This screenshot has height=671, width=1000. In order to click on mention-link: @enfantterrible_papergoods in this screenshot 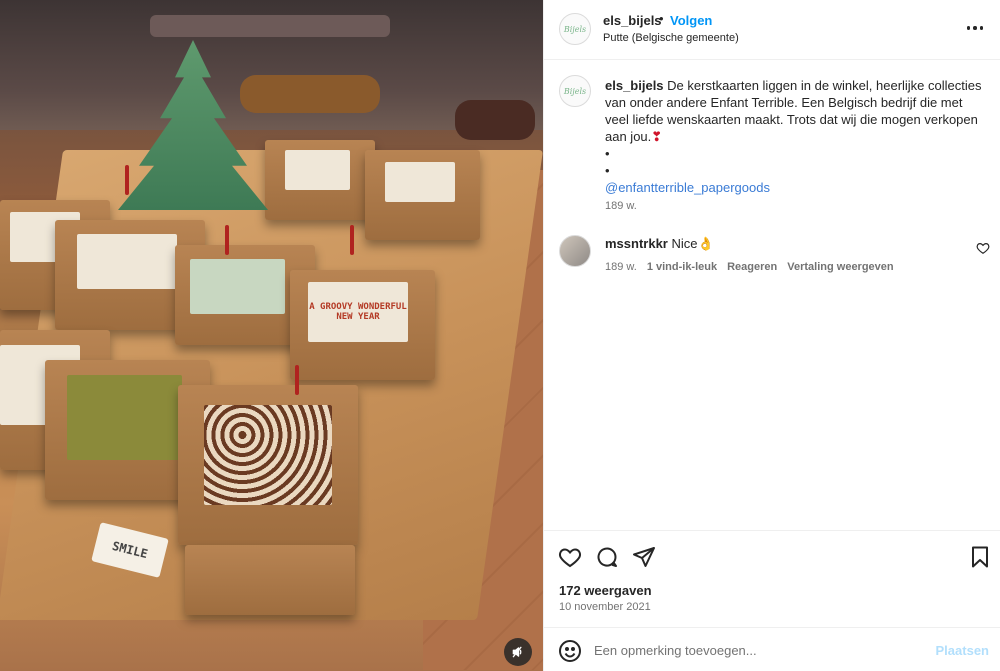, I will do `click(795, 187)`.